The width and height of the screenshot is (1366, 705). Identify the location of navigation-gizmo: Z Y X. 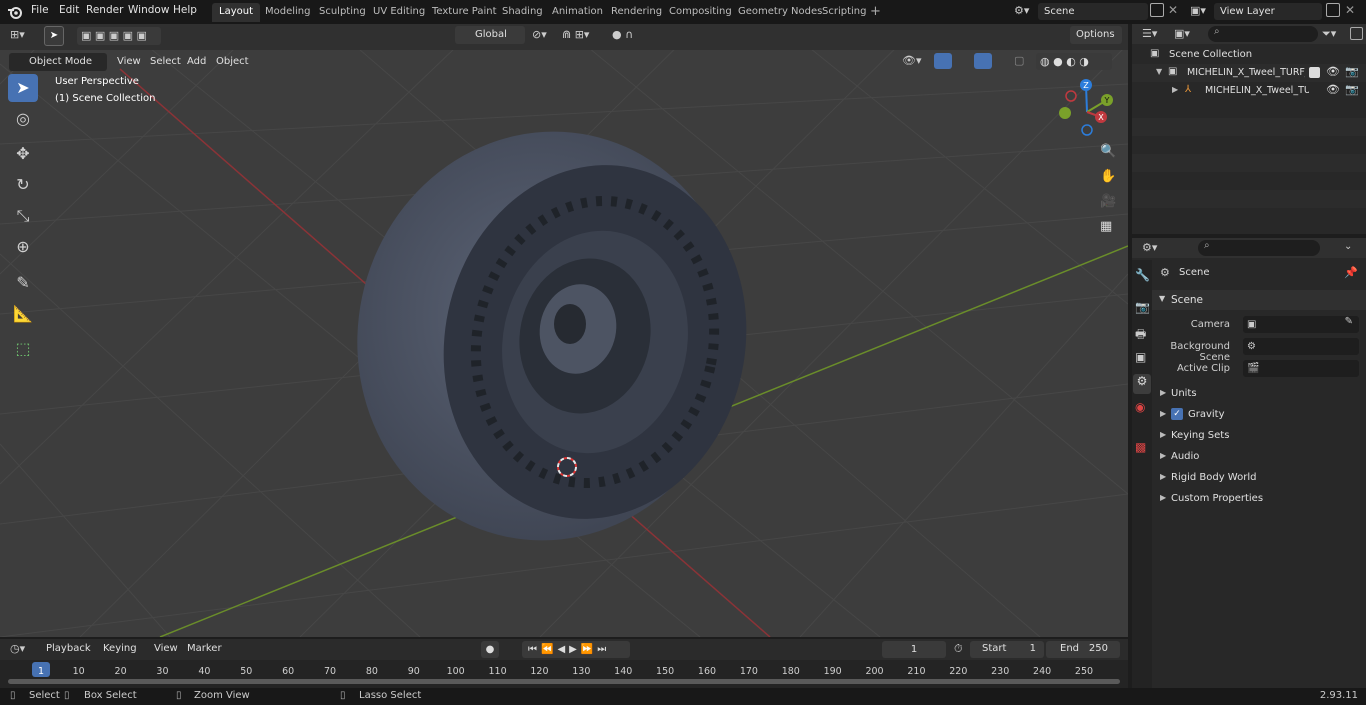
(1087, 109).